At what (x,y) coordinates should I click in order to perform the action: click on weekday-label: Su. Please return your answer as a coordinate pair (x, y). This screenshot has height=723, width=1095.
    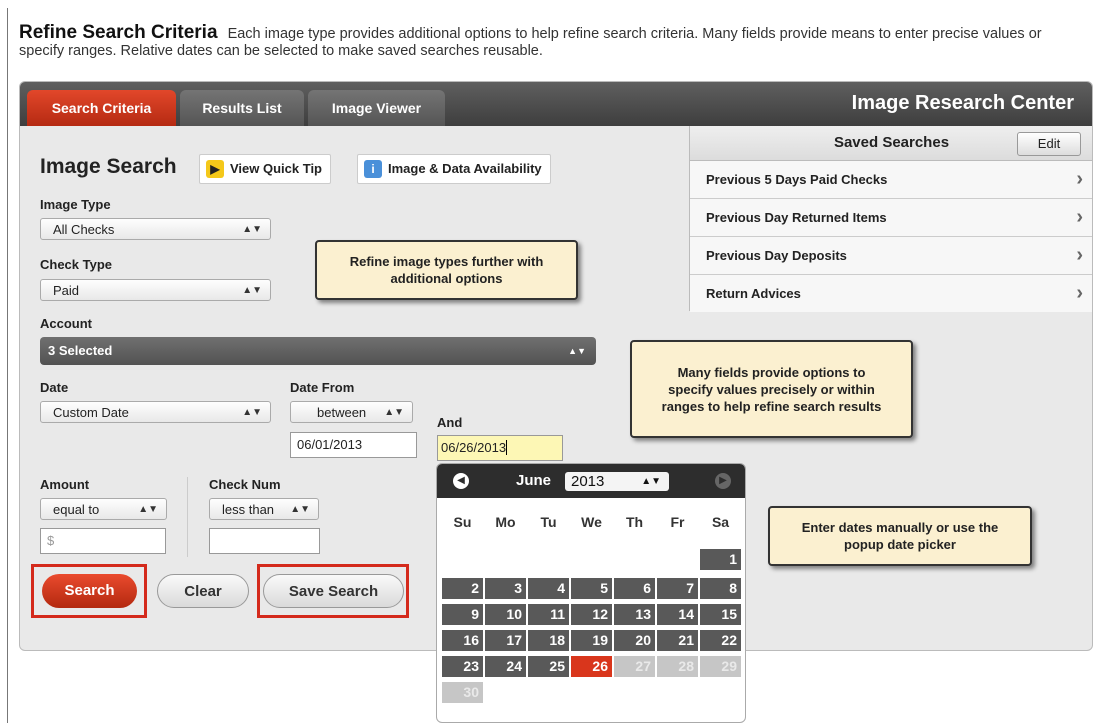
    Looking at the image, I should click on (462, 522).